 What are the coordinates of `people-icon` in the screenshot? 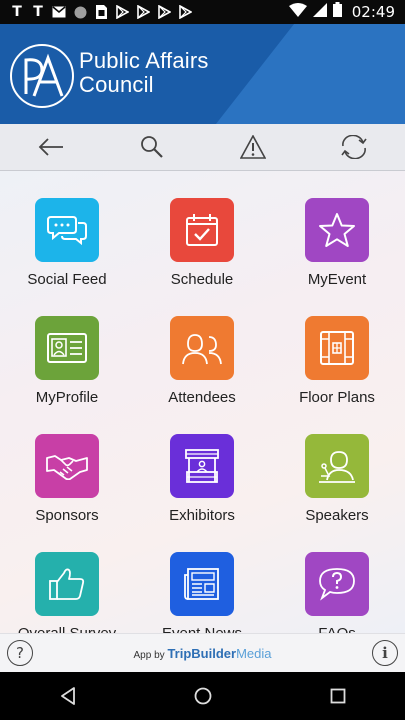 It's located at (202, 349).